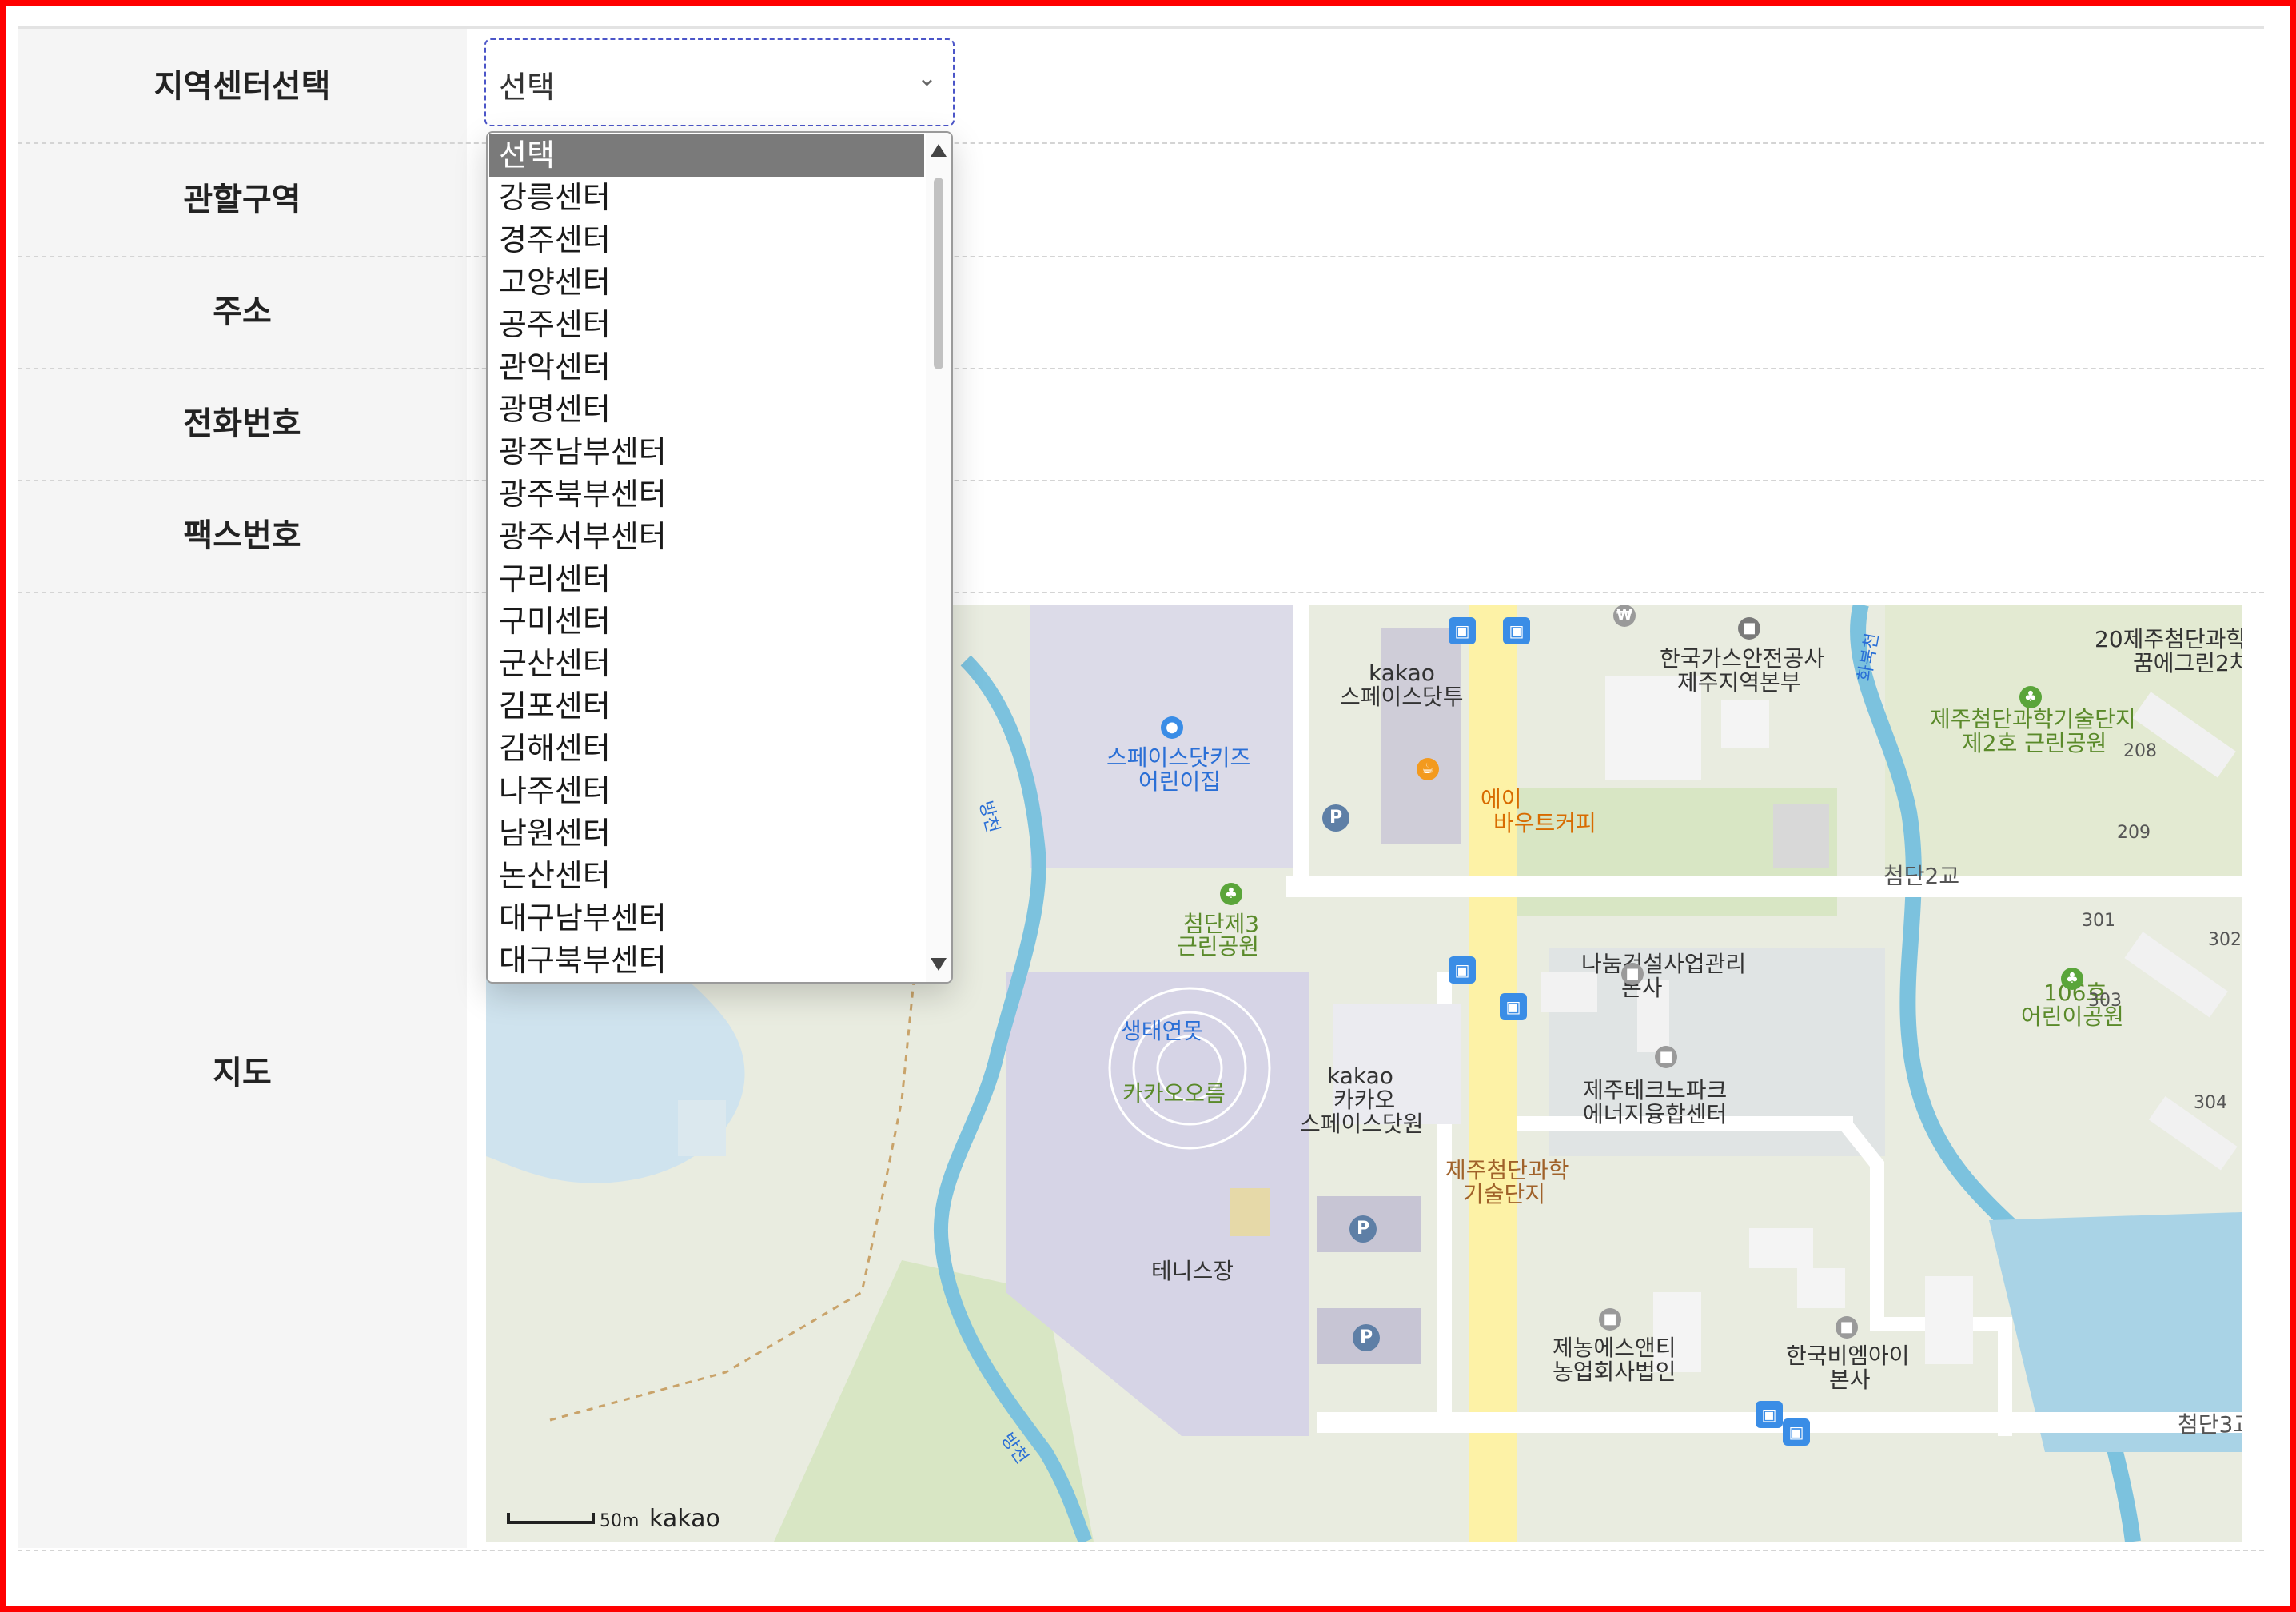  What do you see at coordinates (1663, 965) in the screenshot?
I see `map-label: 나눔건설사업관리` at bounding box center [1663, 965].